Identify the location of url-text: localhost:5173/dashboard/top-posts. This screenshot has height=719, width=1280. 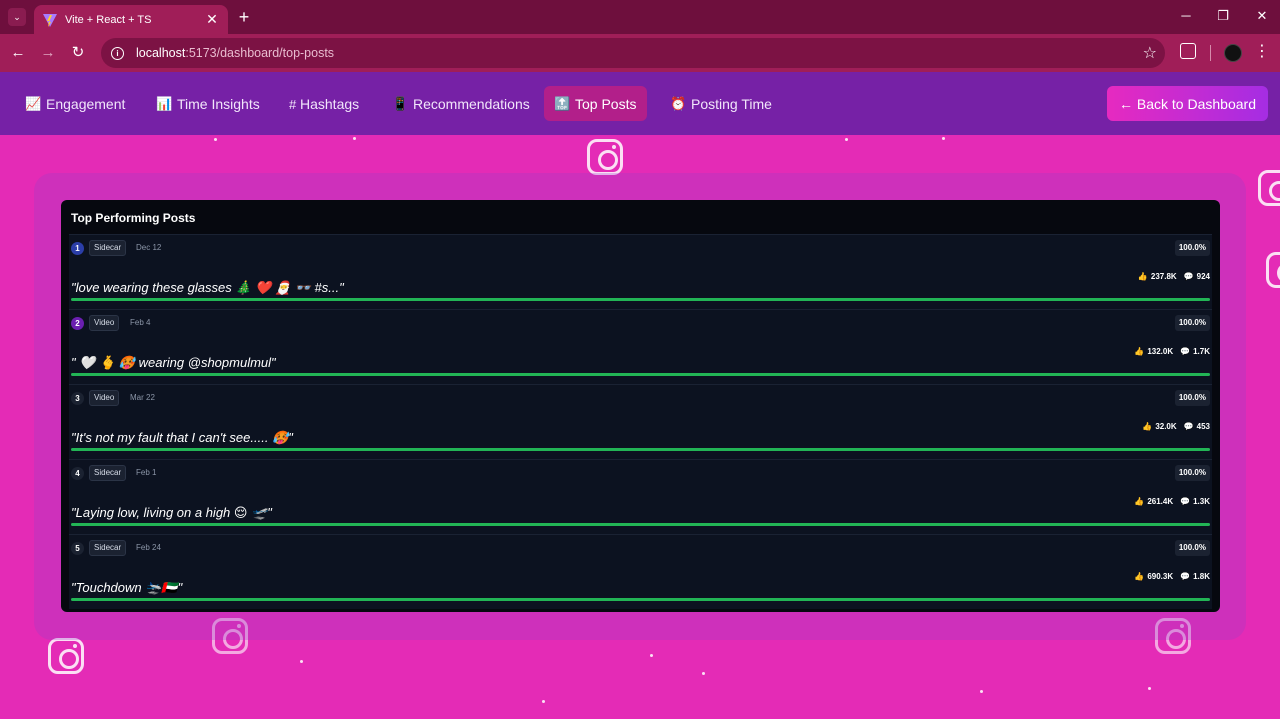
(235, 53).